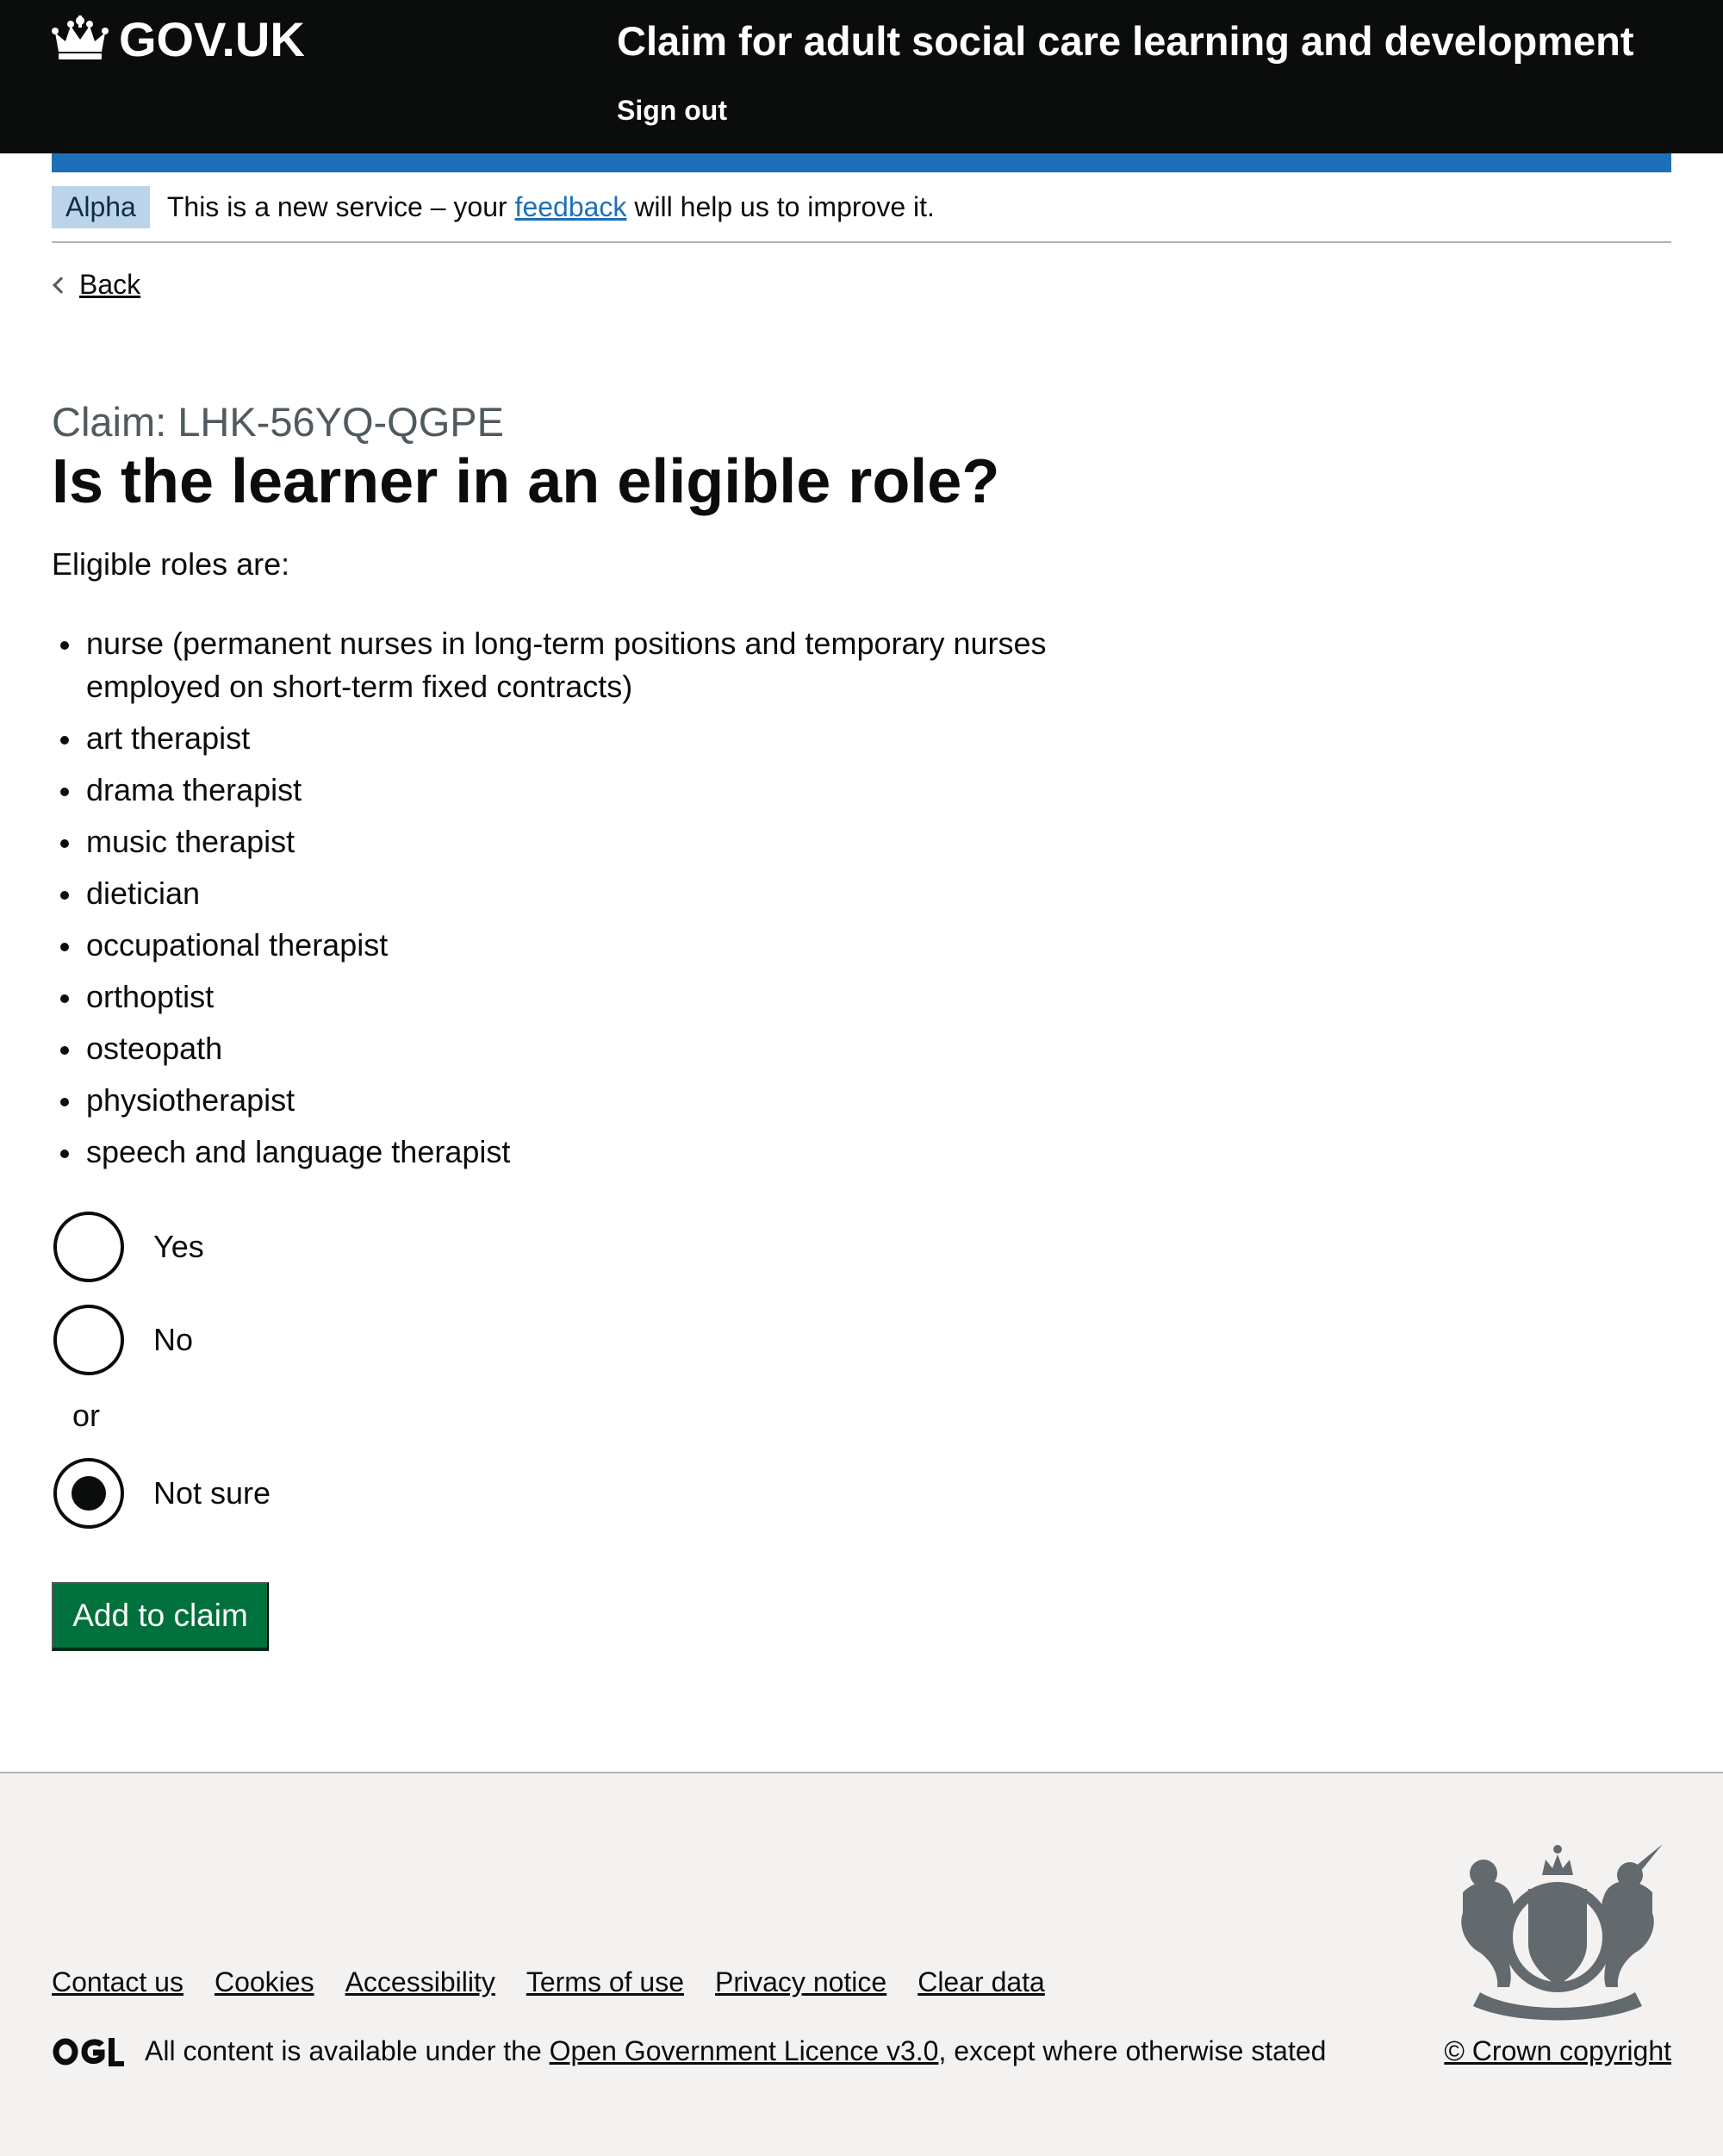 This screenshot has width=1723, height=2156. What do you see at coordinates (178, 1247) in the screenshot?
I see `radio-label-yes: Yes` at bounding box center [178, 1247].